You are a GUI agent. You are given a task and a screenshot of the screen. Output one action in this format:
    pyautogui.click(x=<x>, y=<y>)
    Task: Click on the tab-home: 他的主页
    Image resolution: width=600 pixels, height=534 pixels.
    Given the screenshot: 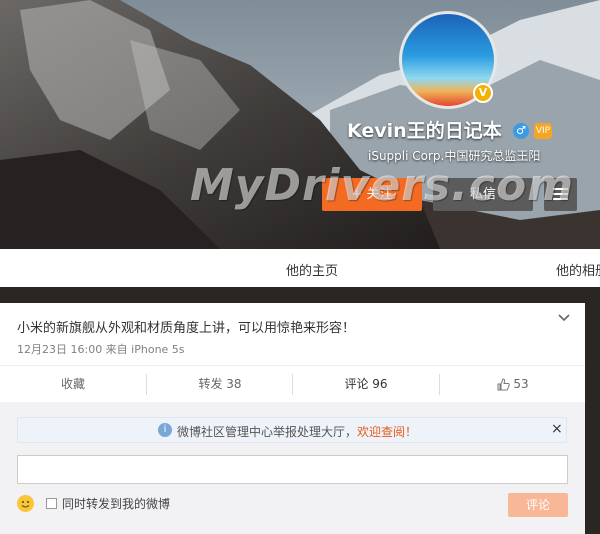 What is the action you would take?
    pyautogui.click(x=312, y=269)
    